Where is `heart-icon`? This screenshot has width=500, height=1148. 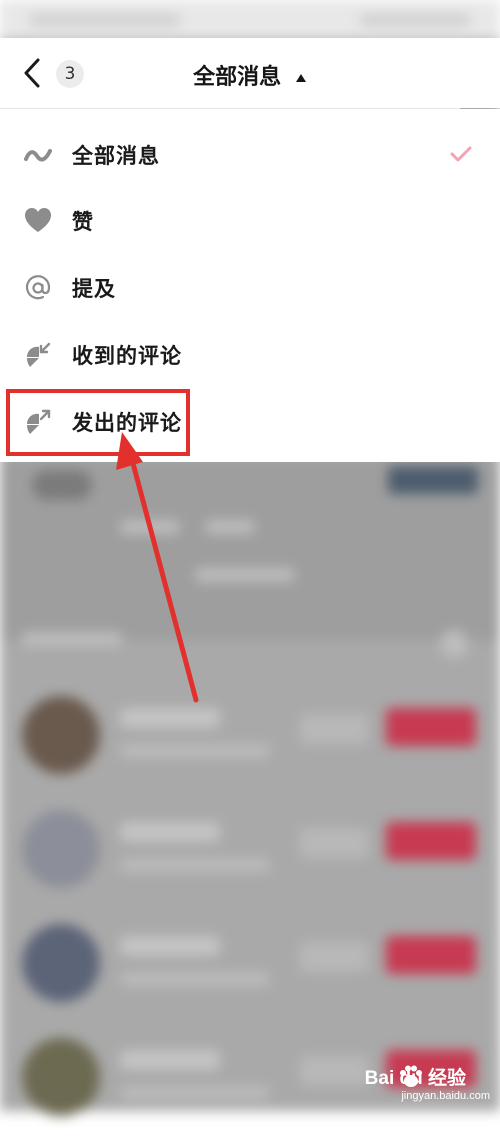
heart-icon is located at coordinates (38, 220).